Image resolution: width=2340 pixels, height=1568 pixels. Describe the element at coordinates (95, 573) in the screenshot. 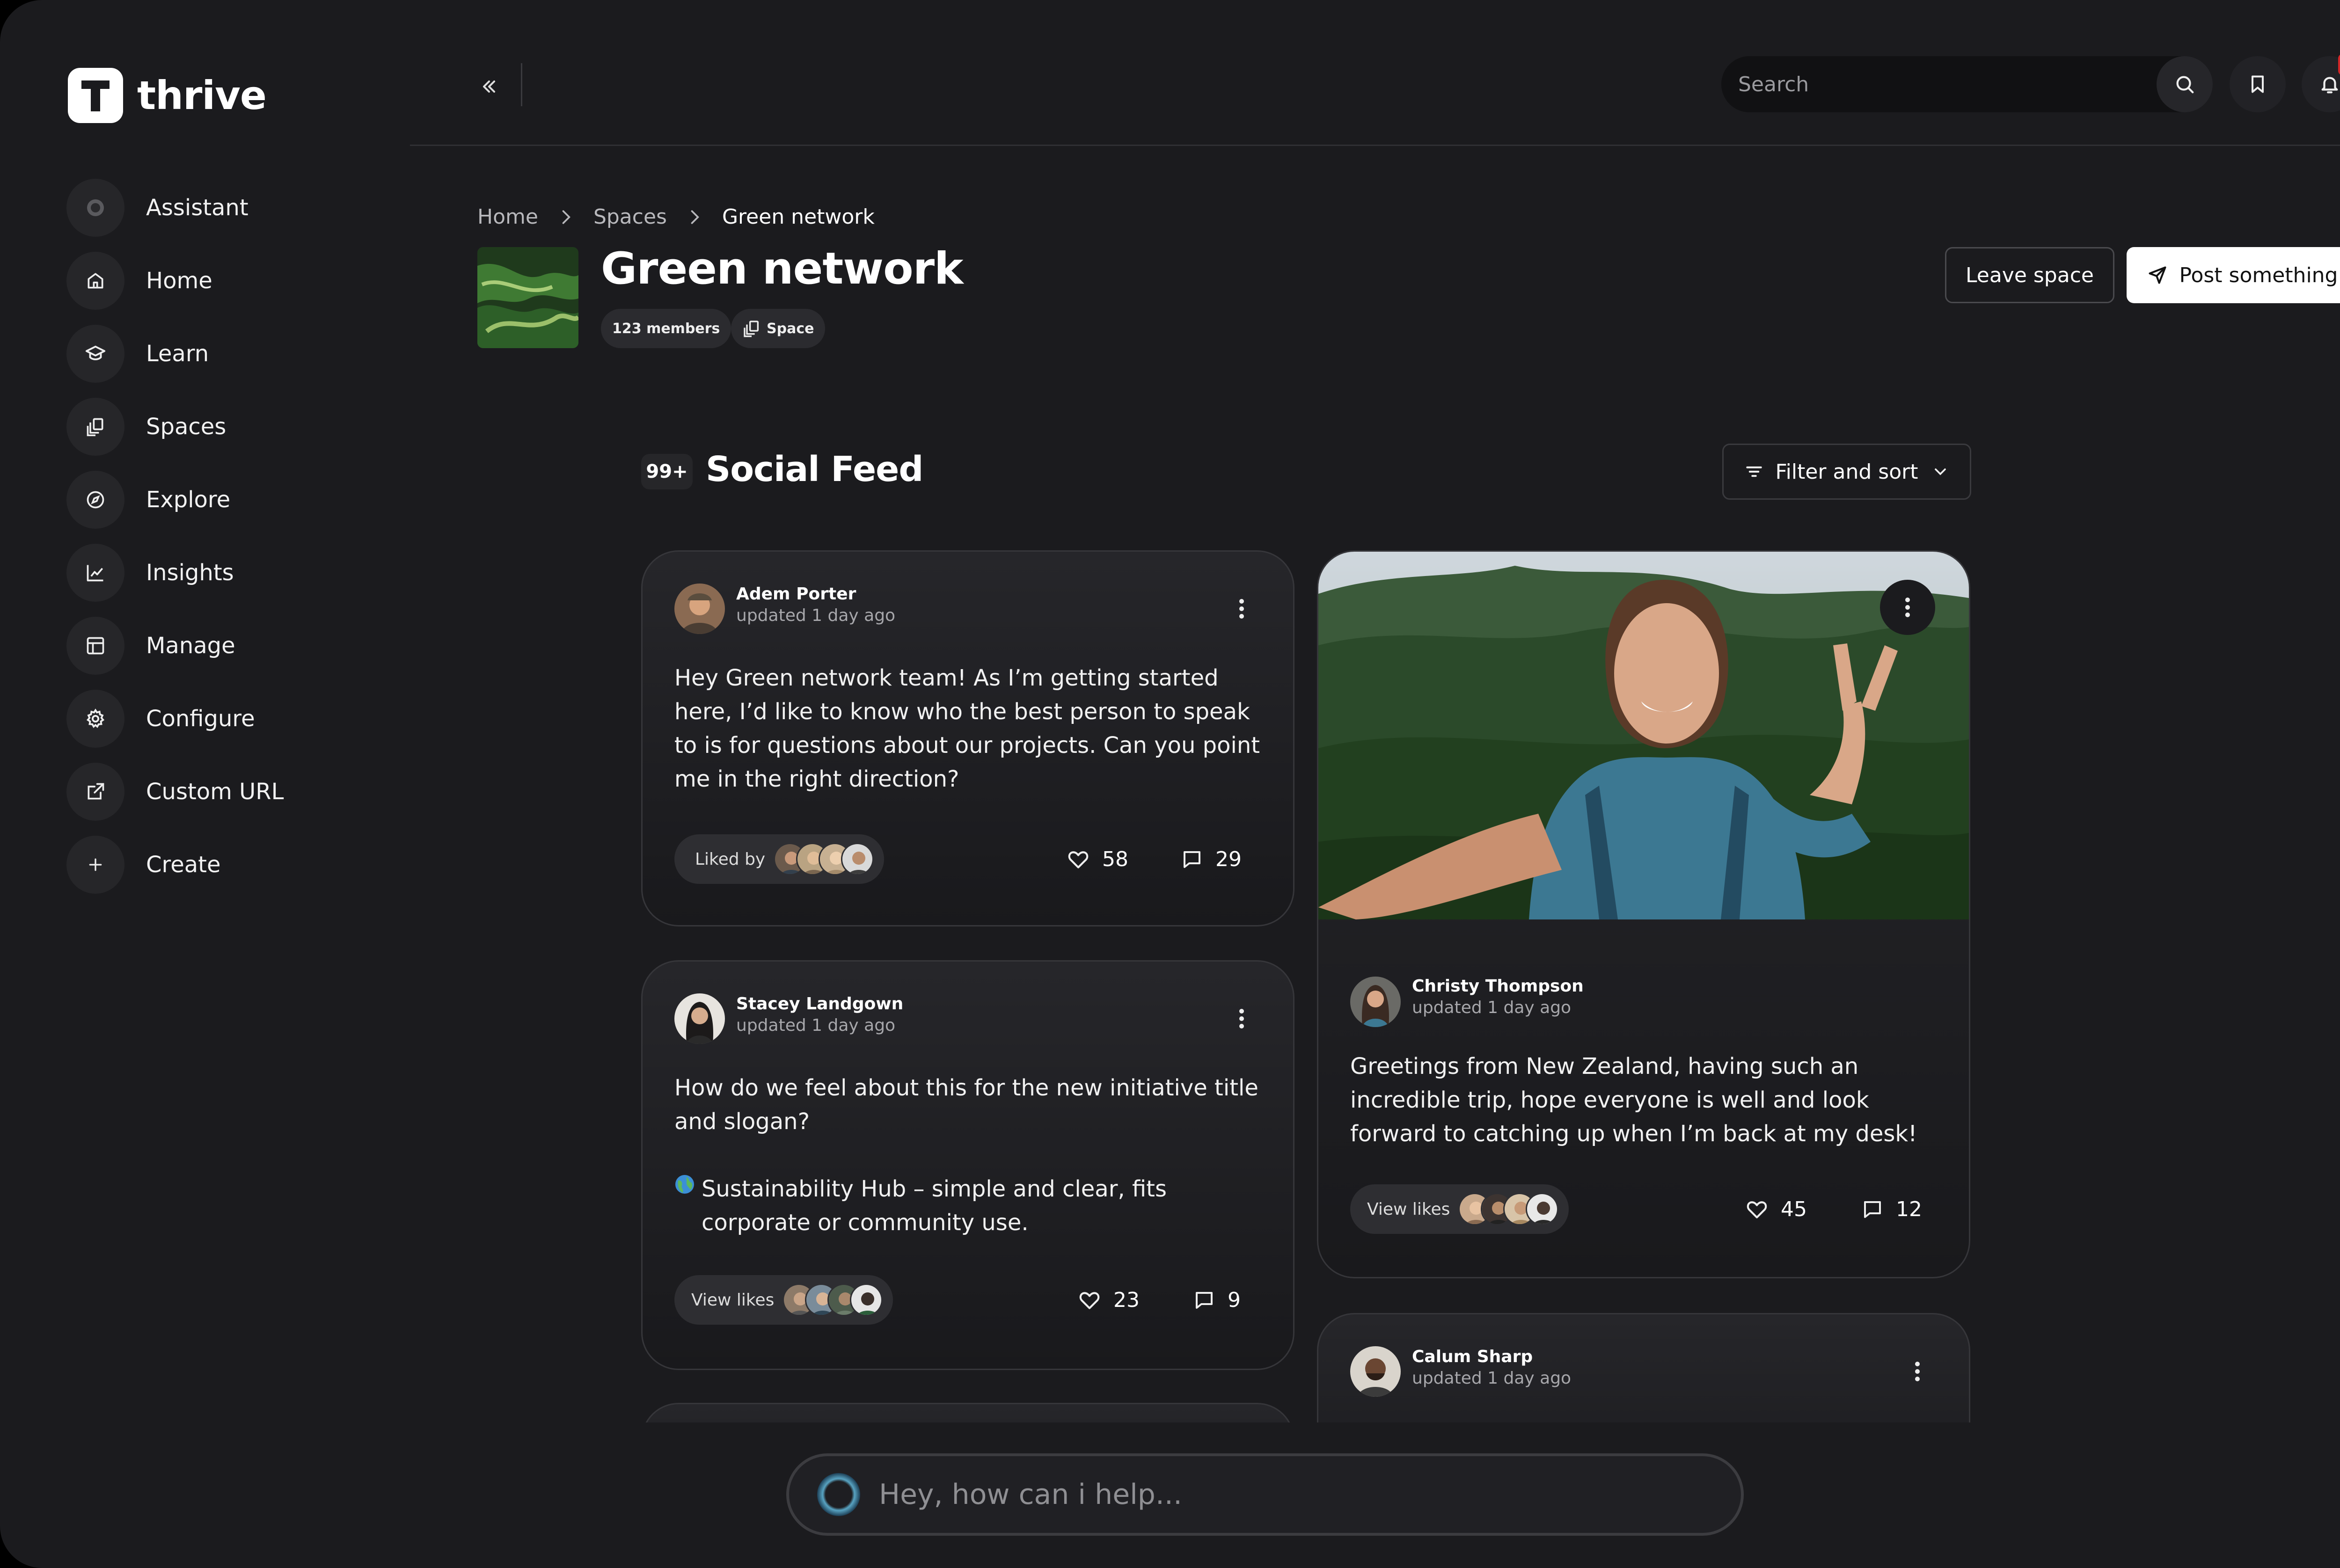

I see `chart-icon` at that location.